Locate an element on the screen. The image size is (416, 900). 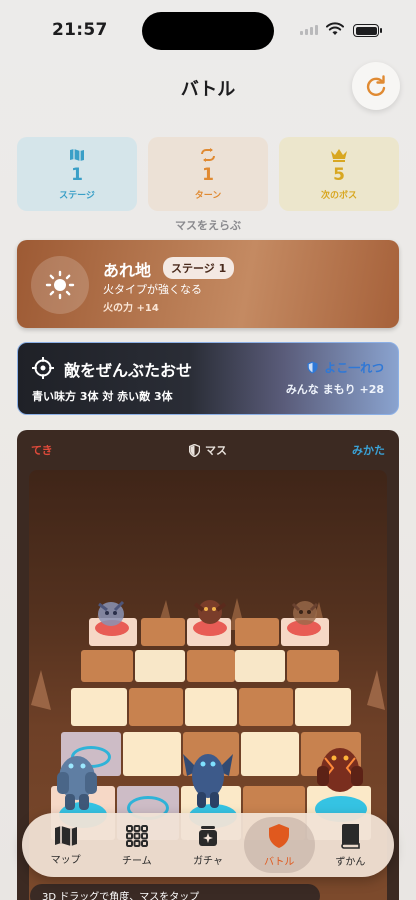
tab-map-label: マップ is located at coordinates (65, 860).